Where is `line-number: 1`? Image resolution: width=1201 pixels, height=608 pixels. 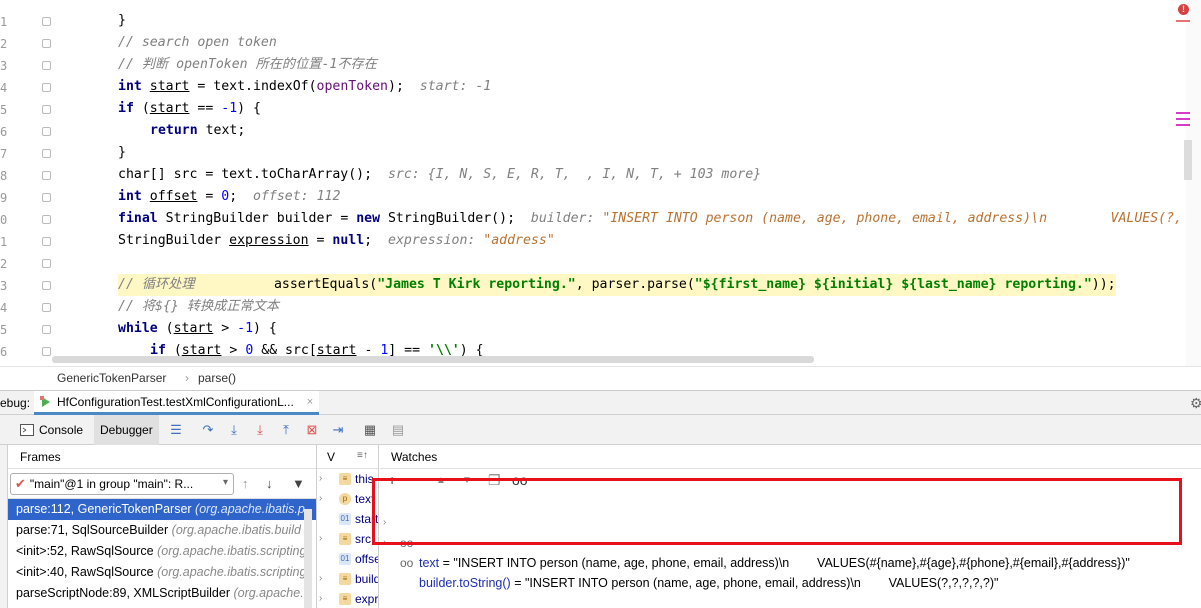 line-number: 1 is located at coordinates (4, 22).